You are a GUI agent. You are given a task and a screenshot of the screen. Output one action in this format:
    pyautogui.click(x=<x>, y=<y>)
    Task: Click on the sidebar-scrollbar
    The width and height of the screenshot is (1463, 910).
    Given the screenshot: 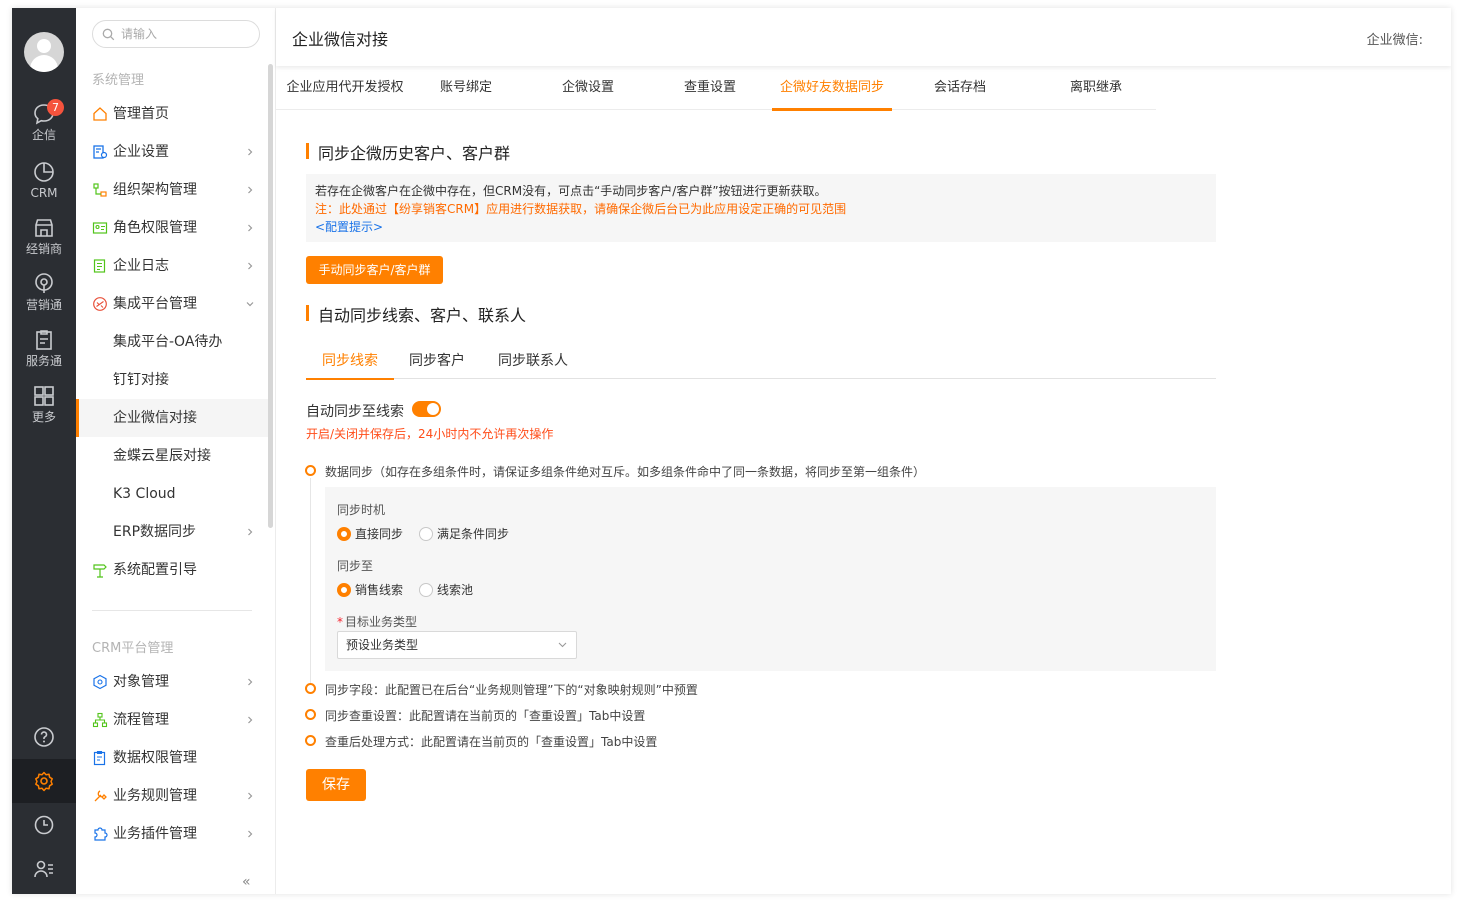 What is the action you would take?
    pyautogui.click(x=270, y=296)
    